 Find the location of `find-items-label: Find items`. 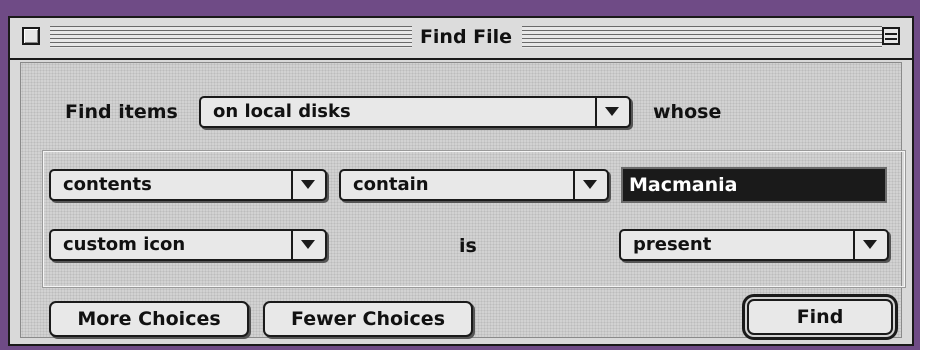

find-items-label: Find items is located at coordinates (121, 112).